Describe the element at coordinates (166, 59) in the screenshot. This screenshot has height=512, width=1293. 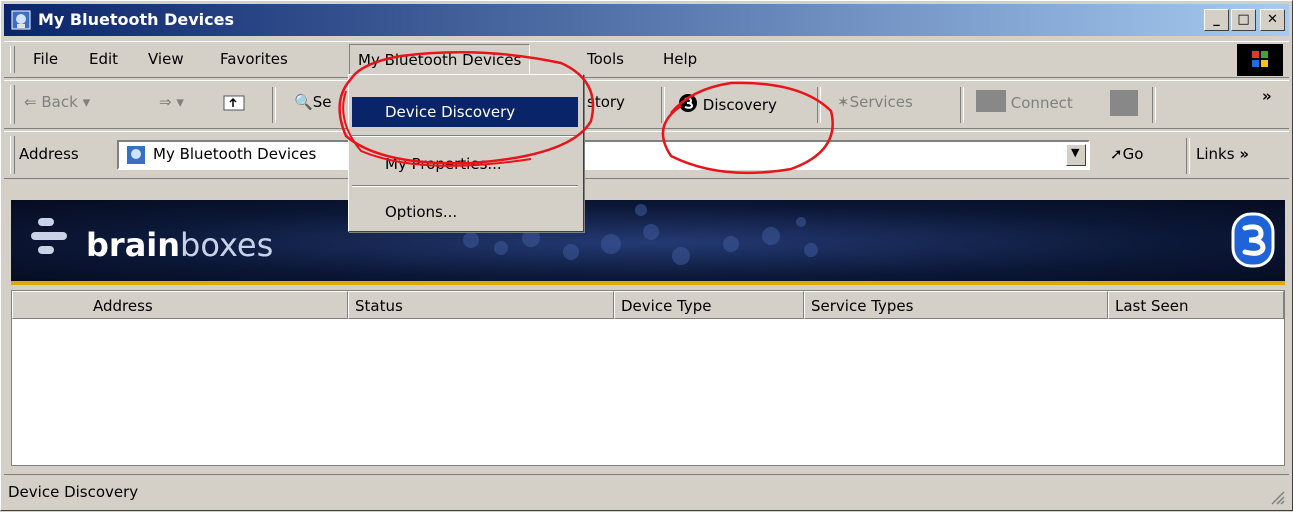
I see `menu-view: View` at that location.